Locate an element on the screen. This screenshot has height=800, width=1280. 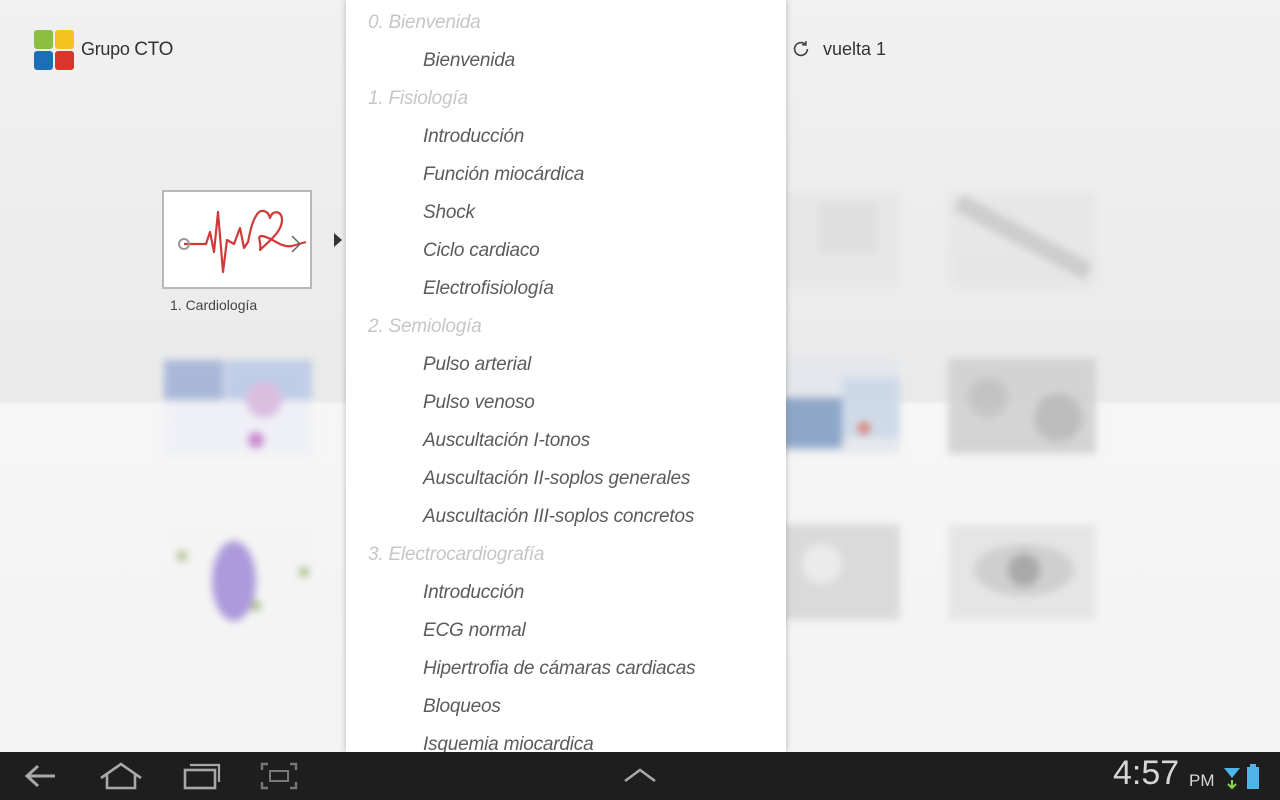
tile-cardiologia: 1. Cardiología is located at coordinates (237, 251).